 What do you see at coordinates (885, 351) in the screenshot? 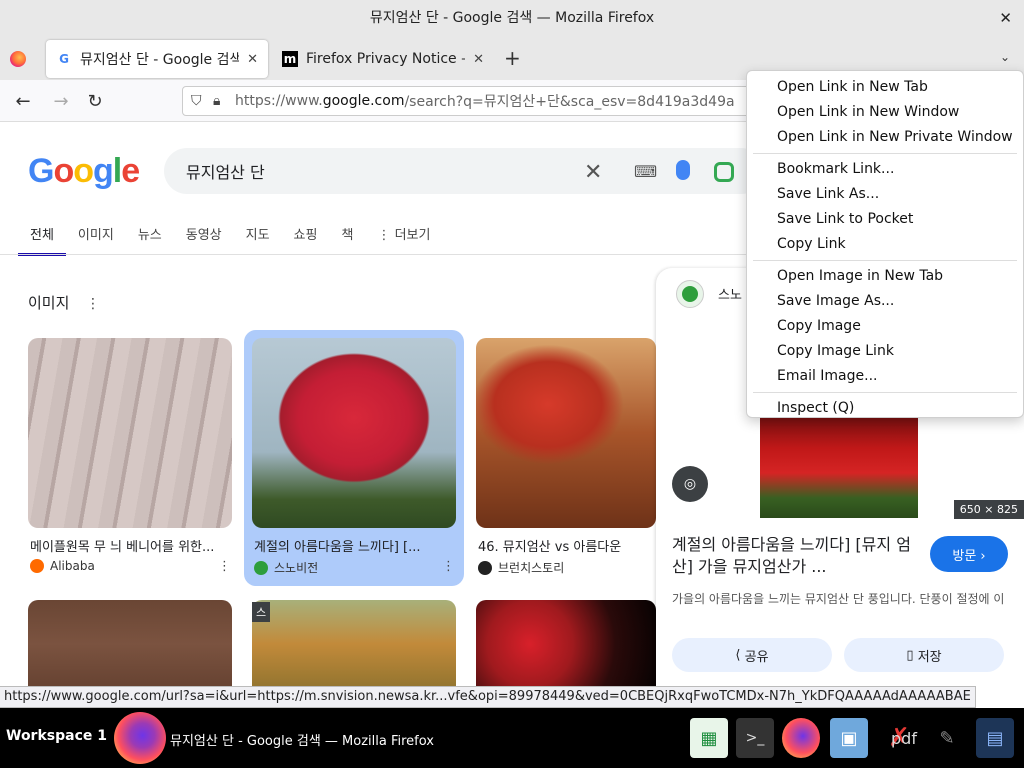
I see `menu-copy-image-link: Copy Image Link` at bounding box center [885, 351].